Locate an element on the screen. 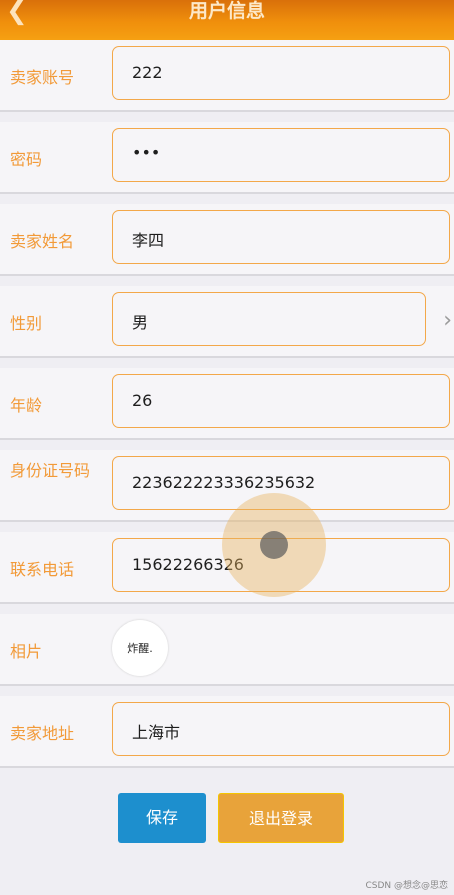 This screenshot has height=895, width=454. phone-label: 联系电话 is located at coordinates (42, 569).